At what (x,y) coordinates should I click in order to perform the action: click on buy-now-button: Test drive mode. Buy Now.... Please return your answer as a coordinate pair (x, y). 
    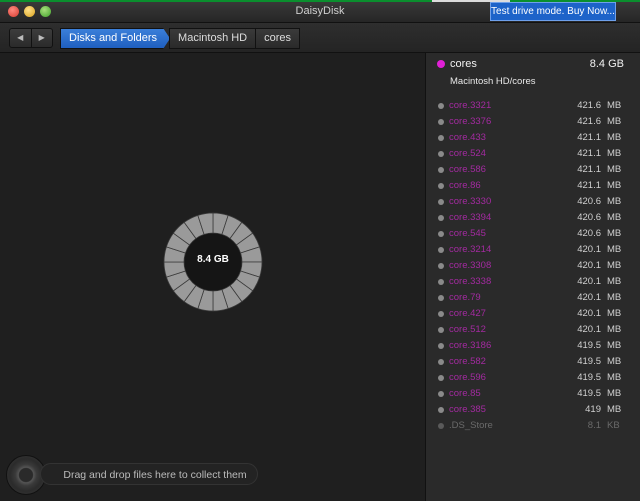
    Looking at the image, I should click on (553, 11).